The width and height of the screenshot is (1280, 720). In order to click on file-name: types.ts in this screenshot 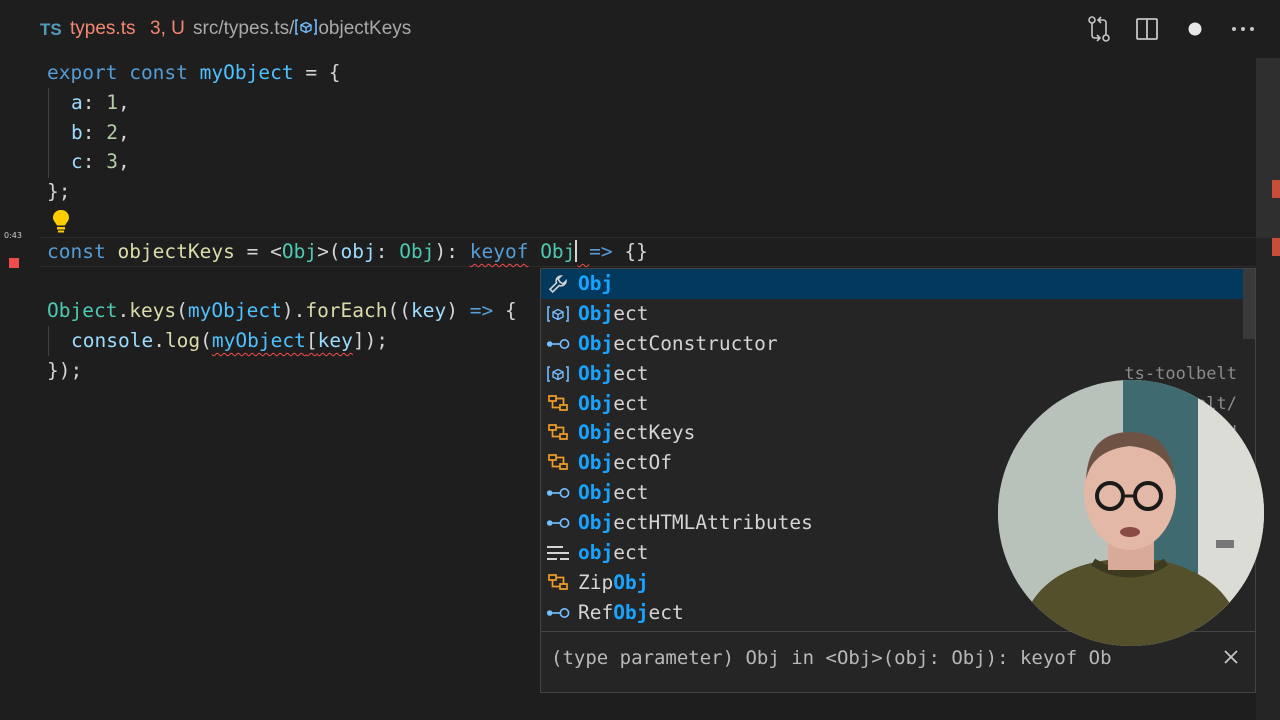, I will do `click(102, 29)`.